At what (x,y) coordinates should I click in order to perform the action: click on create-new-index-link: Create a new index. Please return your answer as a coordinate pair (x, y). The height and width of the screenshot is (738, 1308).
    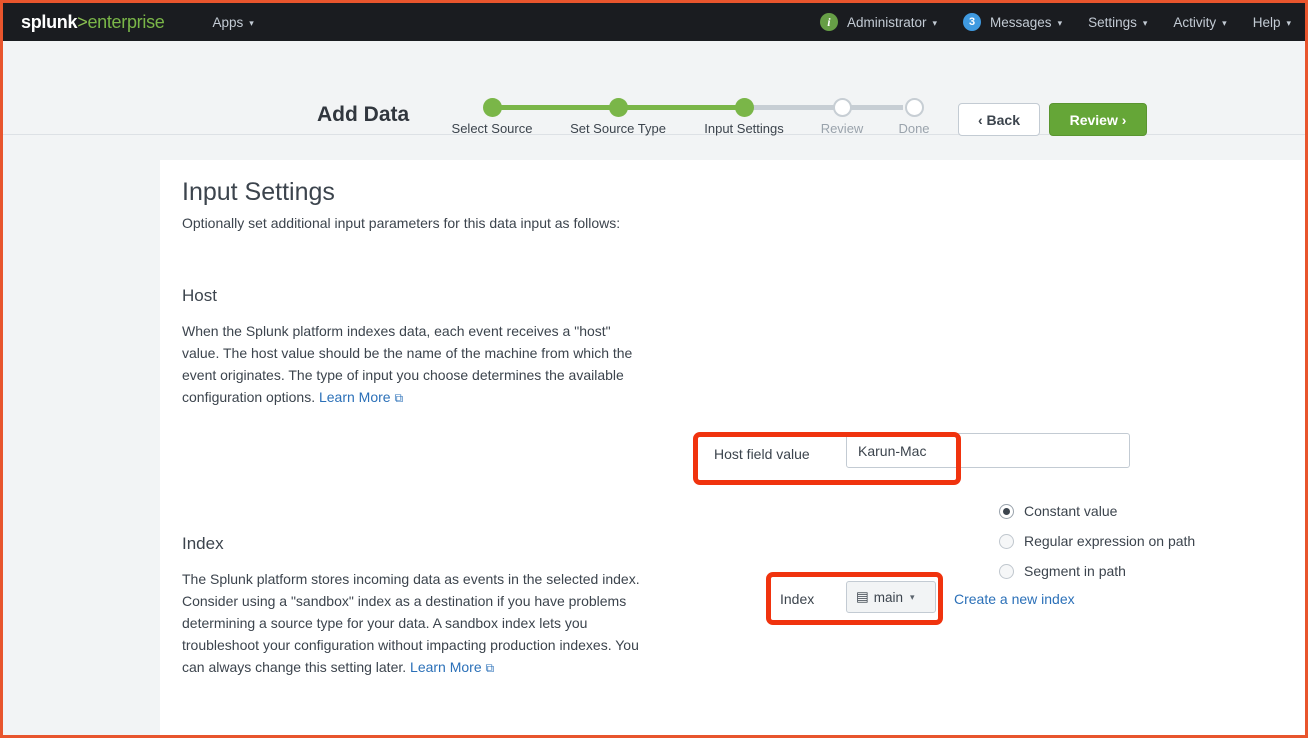
    Looking at the image, I should click on (1014, 599).